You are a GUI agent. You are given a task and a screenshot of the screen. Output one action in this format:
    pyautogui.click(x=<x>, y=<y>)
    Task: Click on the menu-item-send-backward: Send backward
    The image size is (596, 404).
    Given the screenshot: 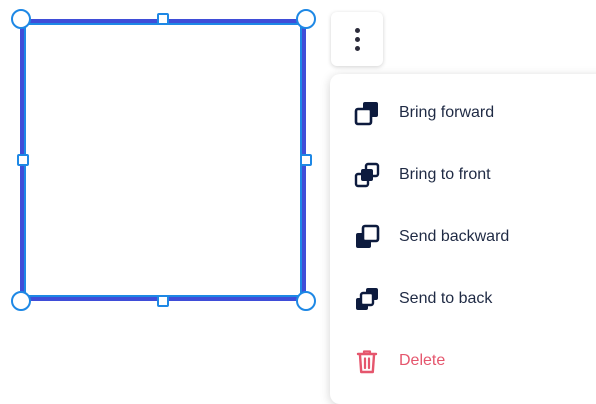 What is the action you would take?
    pyautogui.click(x=463, y=237)
    